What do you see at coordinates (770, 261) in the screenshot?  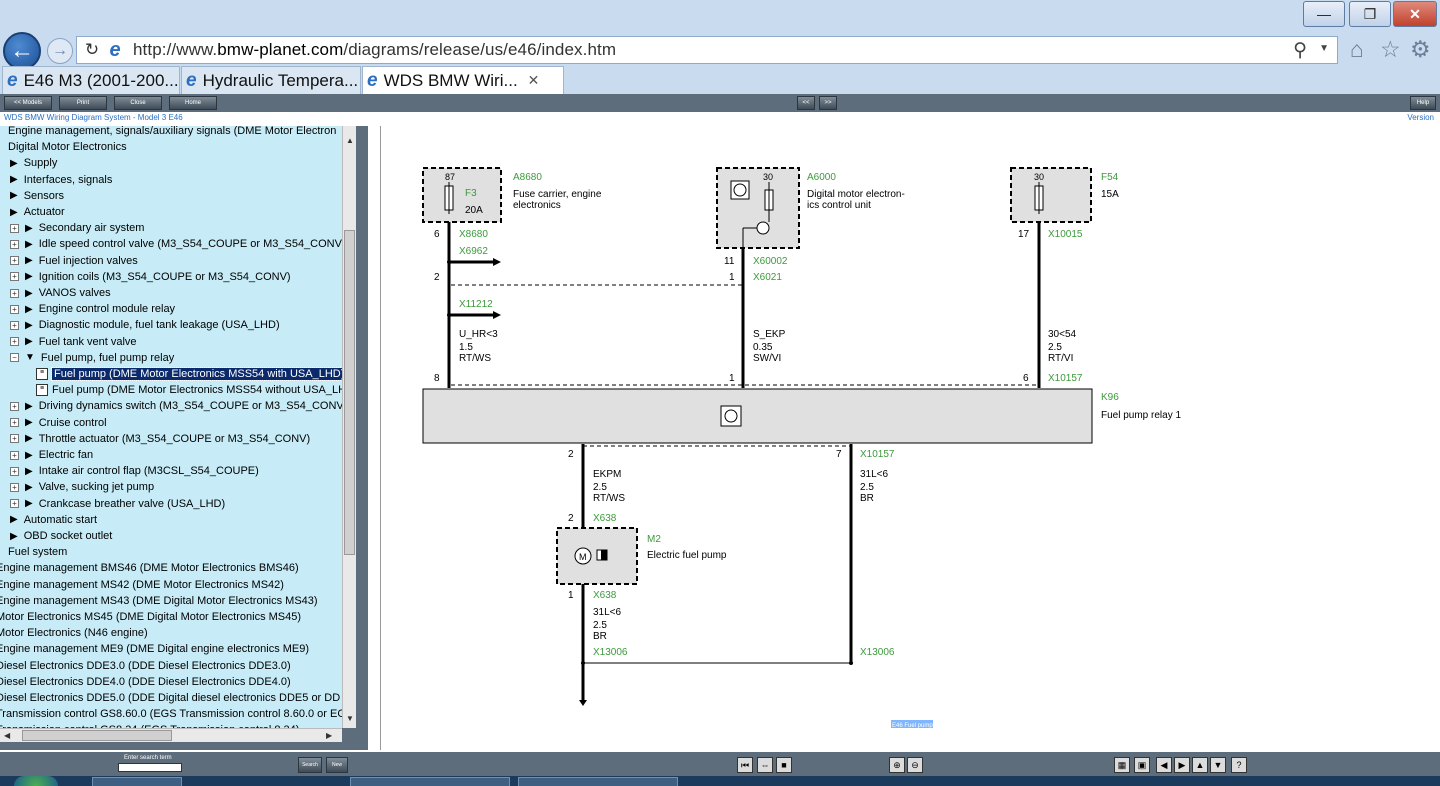 I see `connector-id: X60002` at bounding box center [770, 261].